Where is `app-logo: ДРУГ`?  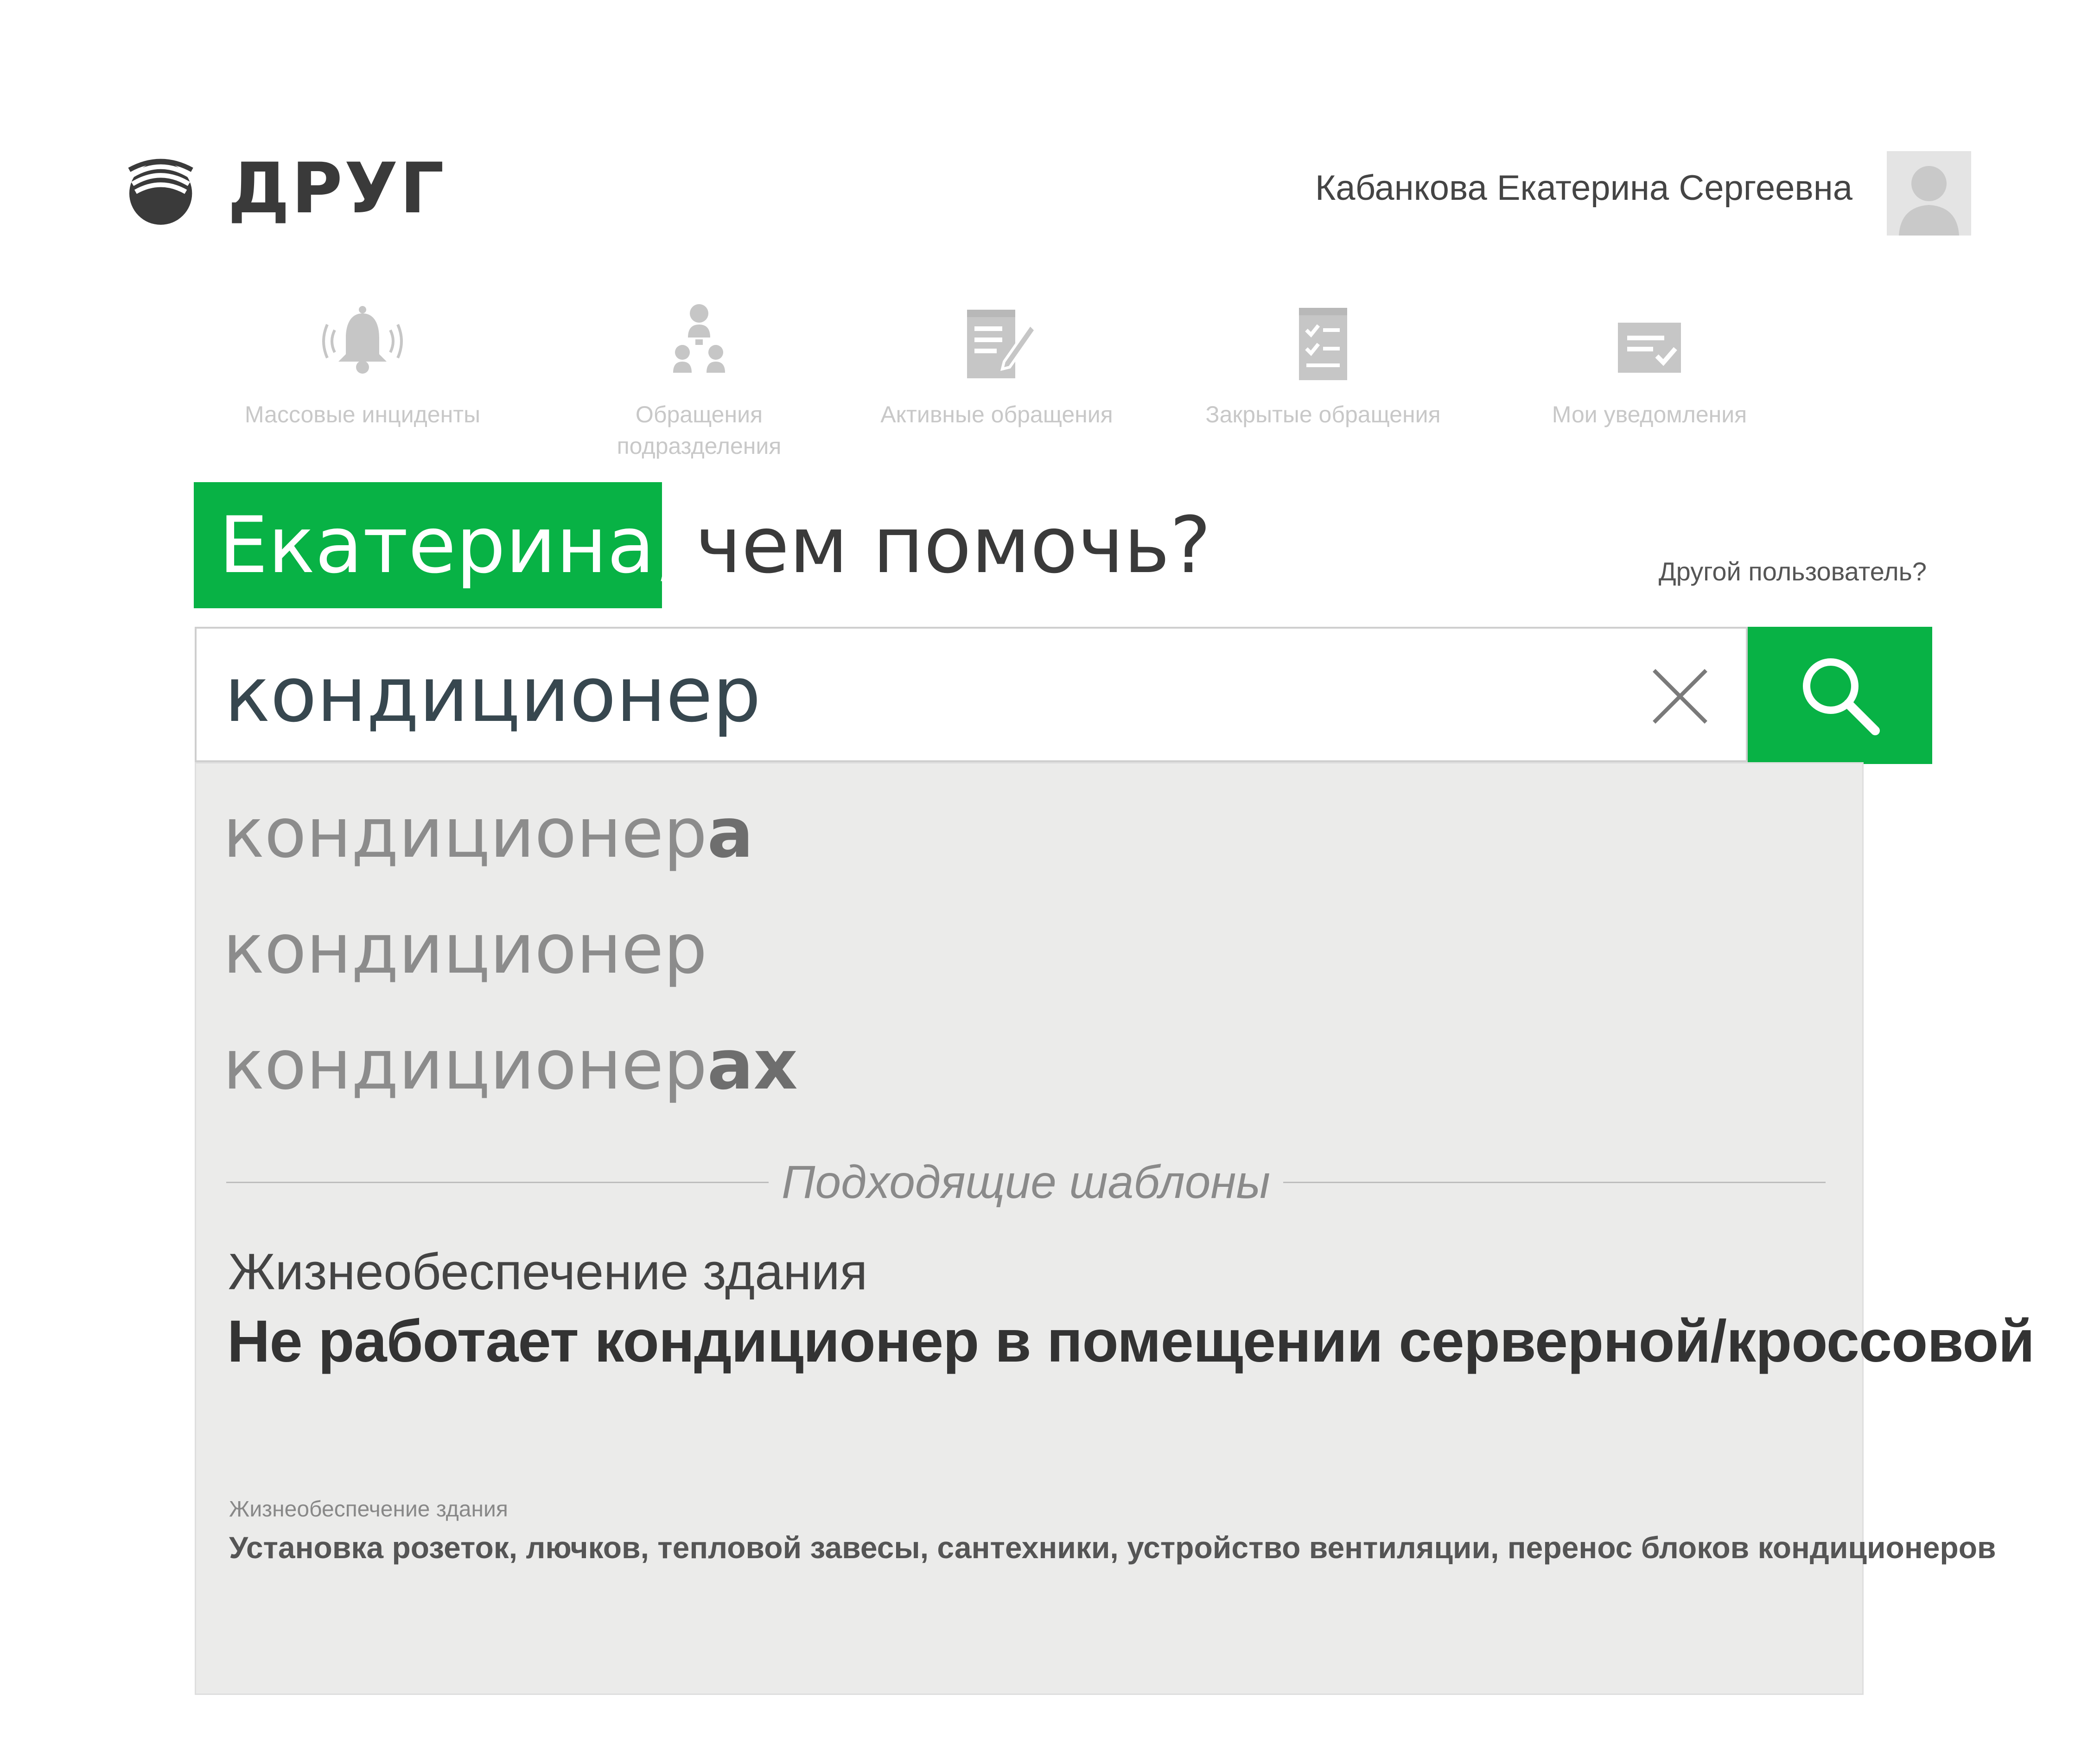
app-logo: ДРУГ is located at coordinates (283, 189).